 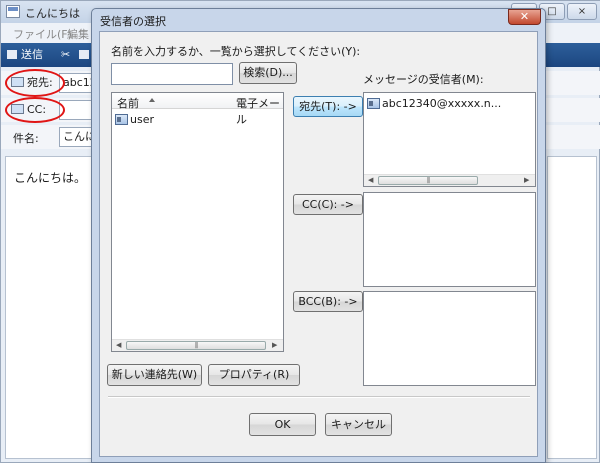 What do you see at coordinates (319, 397) in the screenshot?
I see `divider` at bounding box center [319, 397].